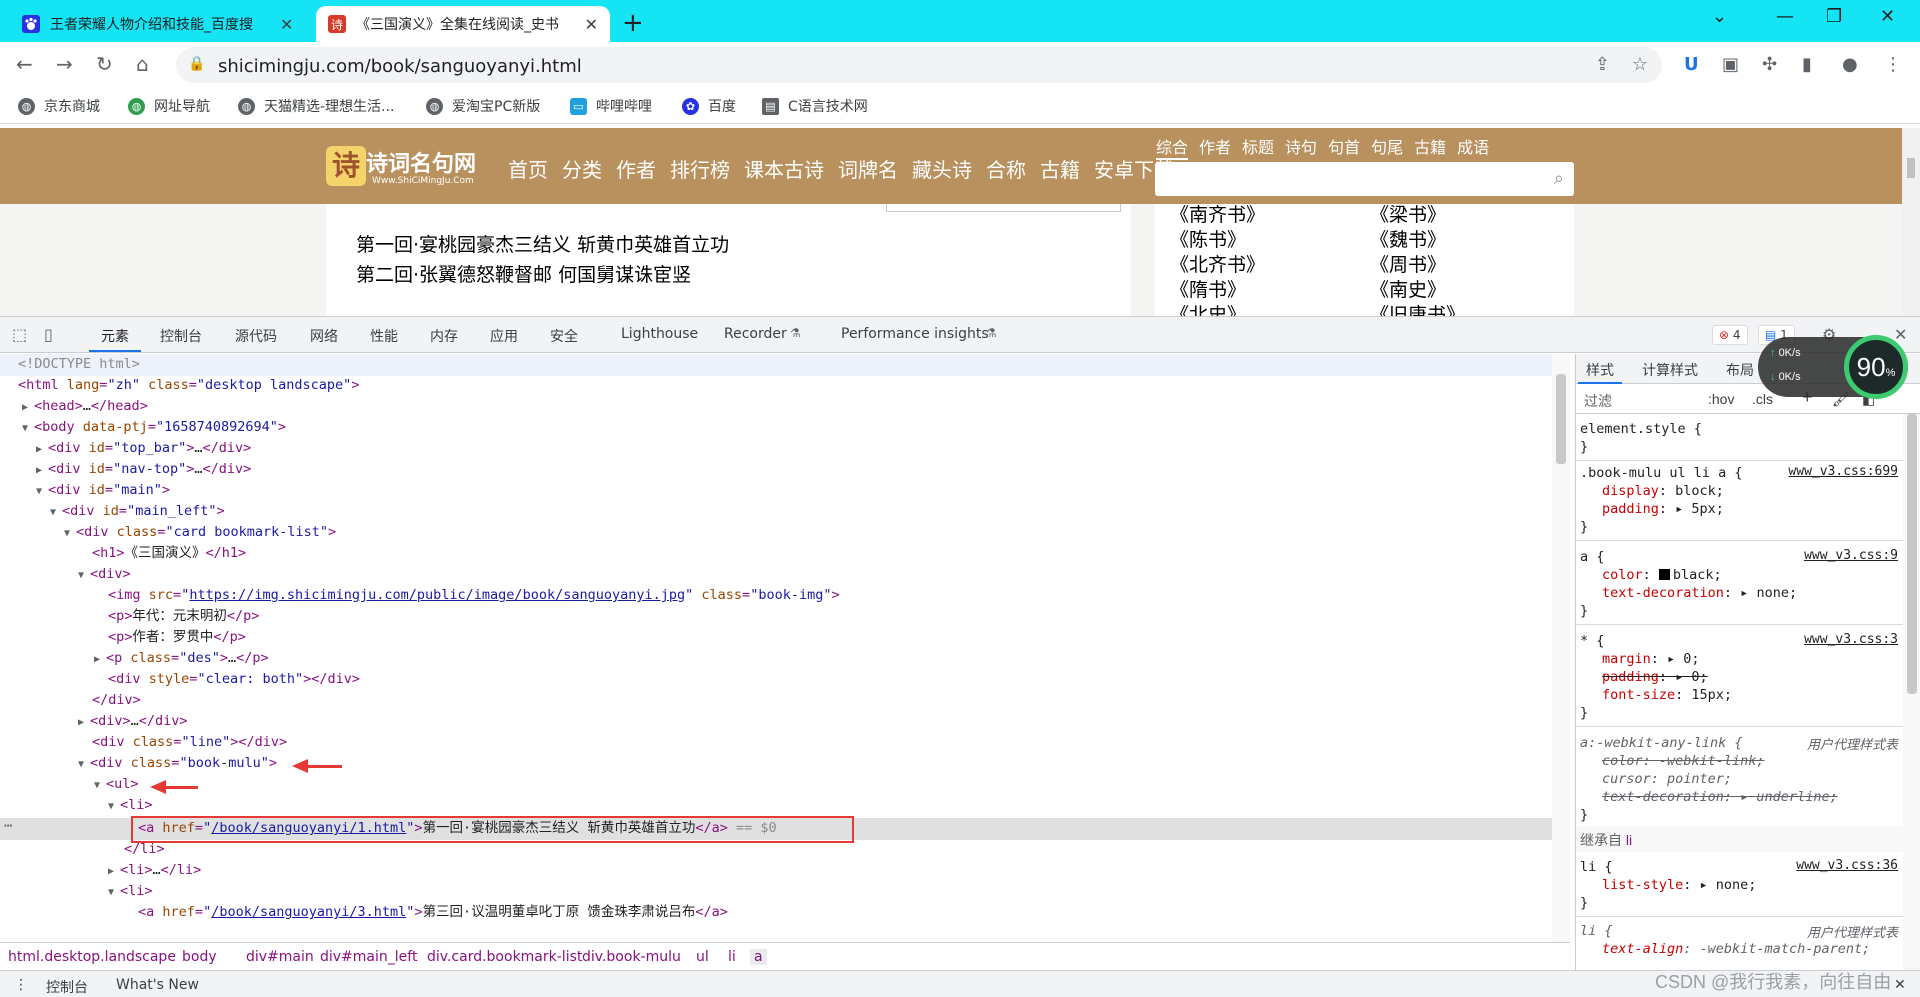 Image resolution: width=1920 pixels, height=997 pixels. I want to click on breadcrumb-item: div#main, so click(280, 957).